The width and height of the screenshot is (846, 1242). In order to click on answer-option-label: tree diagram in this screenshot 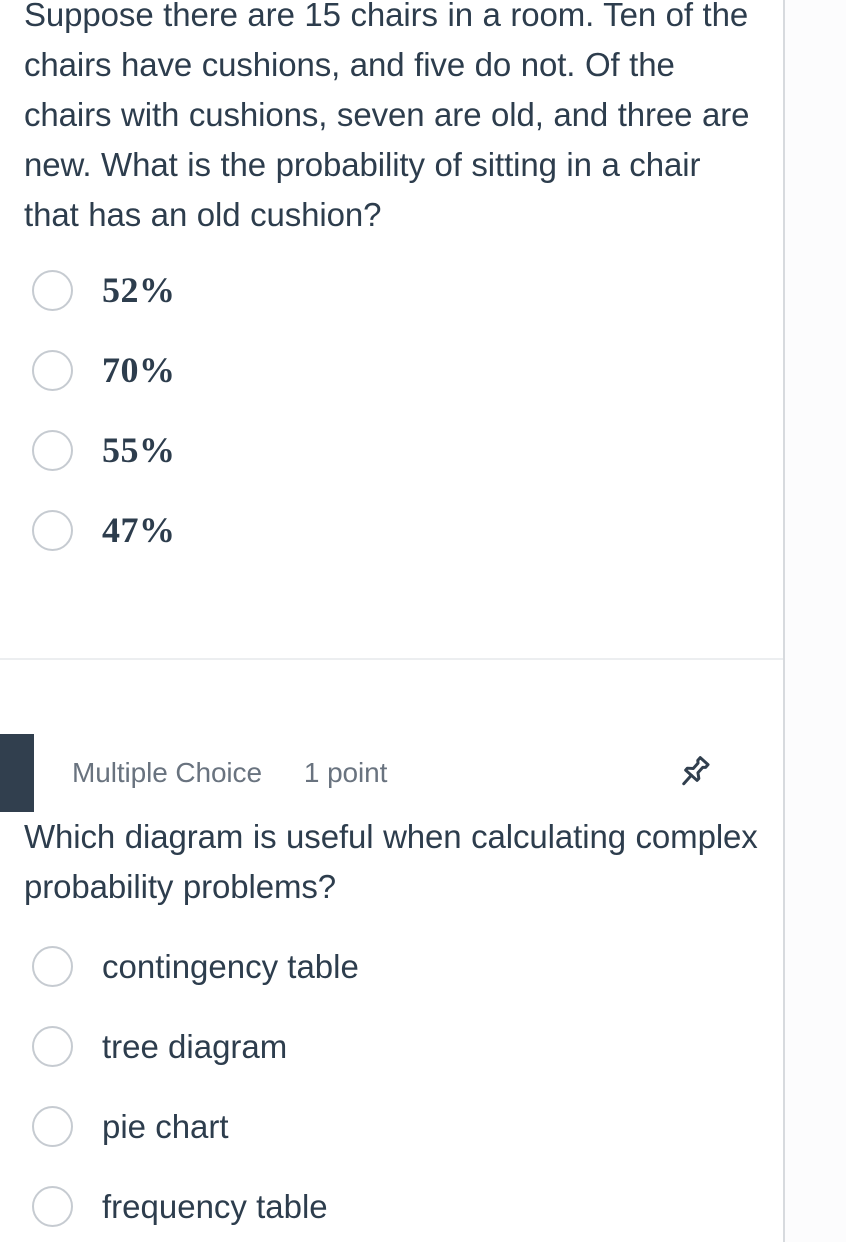, I will do `click(195, 1046)`.